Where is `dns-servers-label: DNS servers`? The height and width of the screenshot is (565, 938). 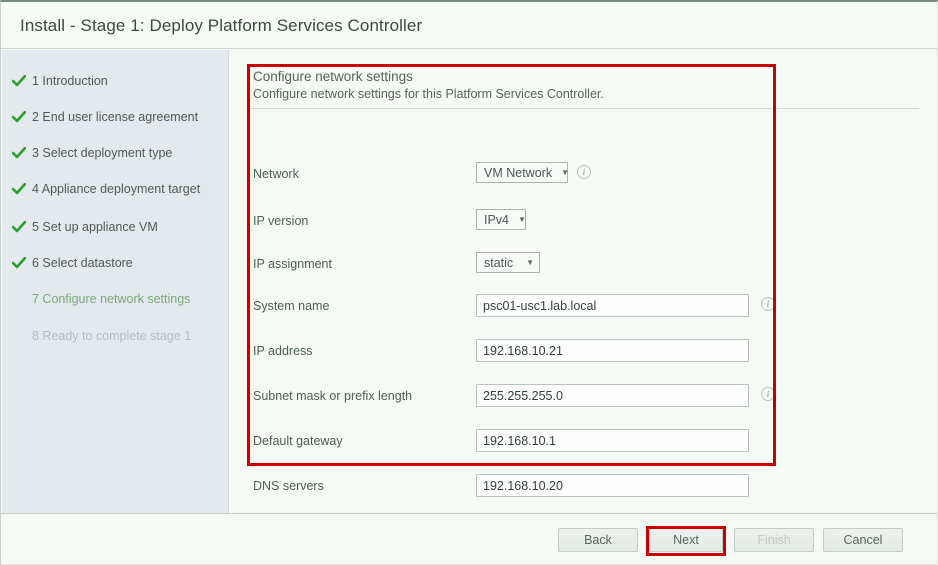 dns-servers-label: DNS servers is located at coordinates (288, 486).